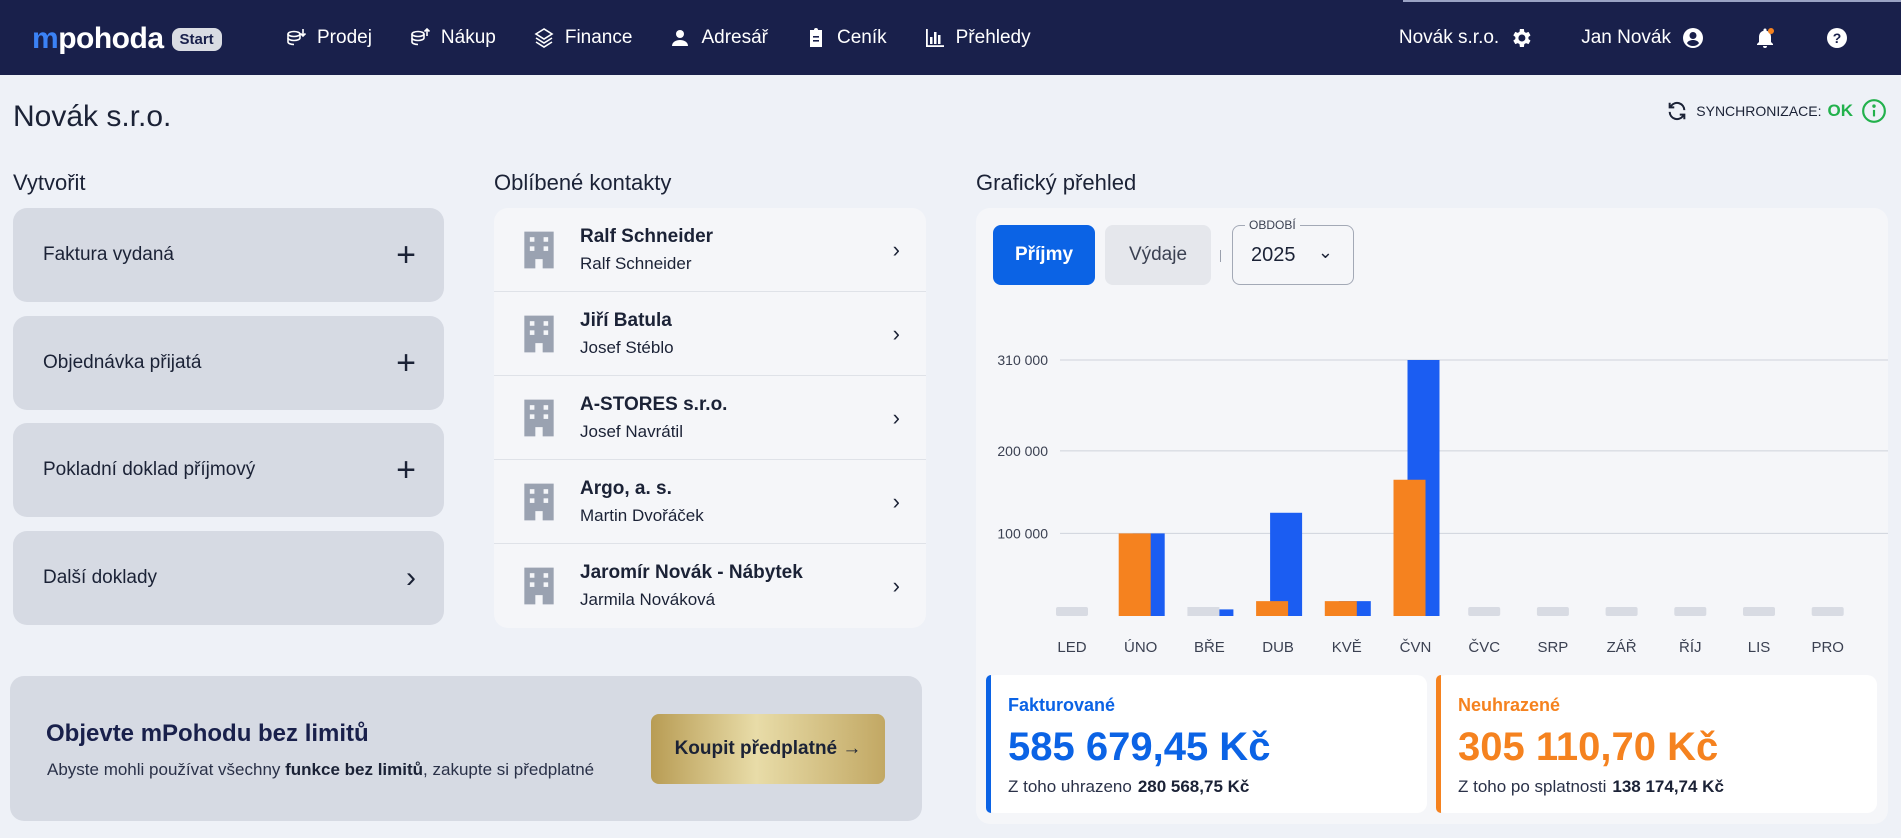 This screenshot has height=838, width=1901. Describe the element at coordinates (544, 37) in the screenshot. I see `finance-icon` at that location.